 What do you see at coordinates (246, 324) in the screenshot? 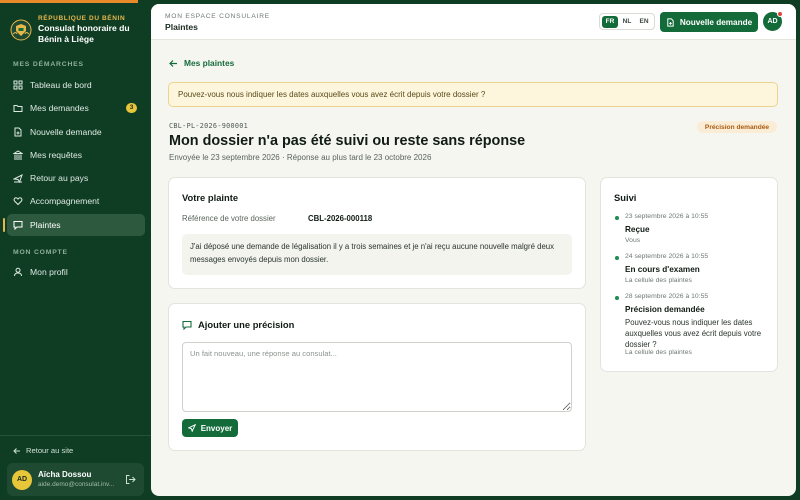
I see `add-precision-title: Ajouter une précision` at bounding box center [246, 324].